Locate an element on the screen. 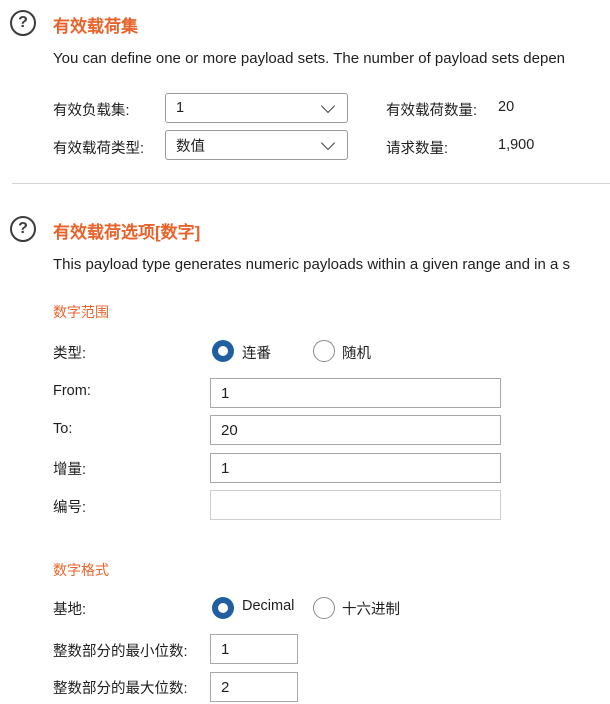 Image resolution: width=610 pixels, height=704 pixels. from-input: 1 is located at coordinates (355, 393).